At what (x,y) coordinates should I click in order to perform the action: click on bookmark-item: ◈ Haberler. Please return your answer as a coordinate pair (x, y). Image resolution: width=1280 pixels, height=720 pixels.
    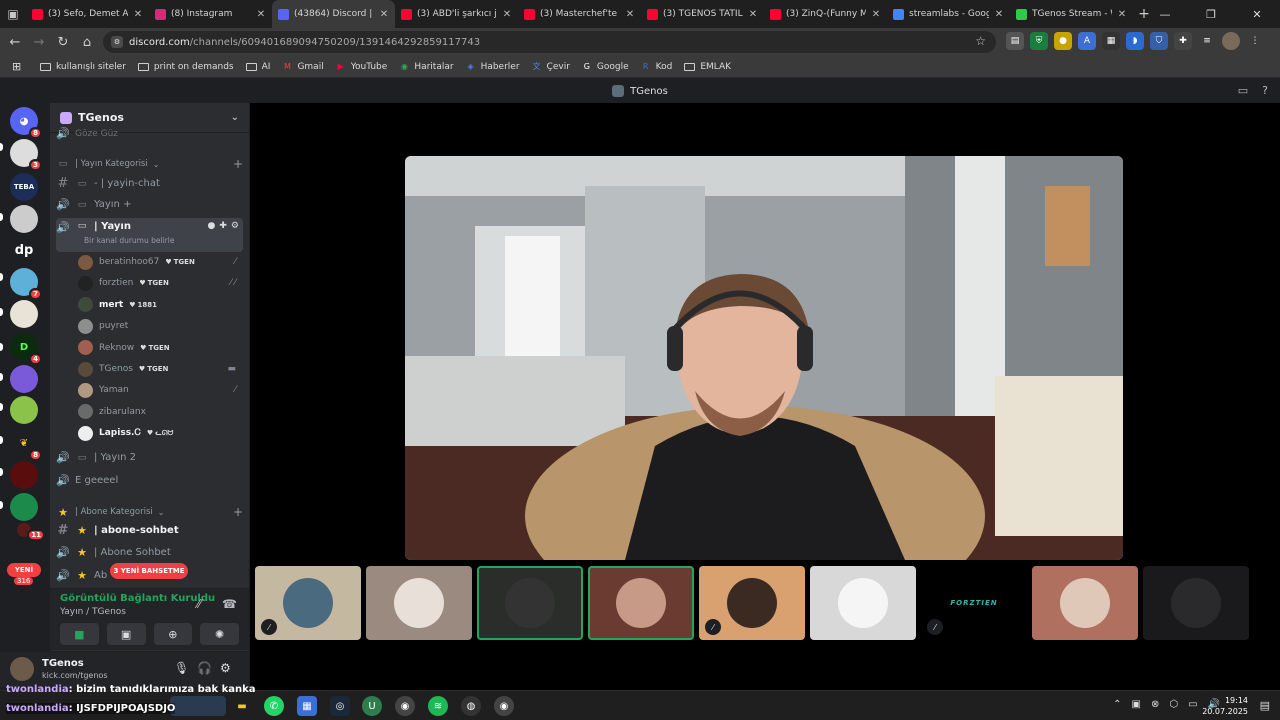
    Looking at the image, I should click on (492, 67).